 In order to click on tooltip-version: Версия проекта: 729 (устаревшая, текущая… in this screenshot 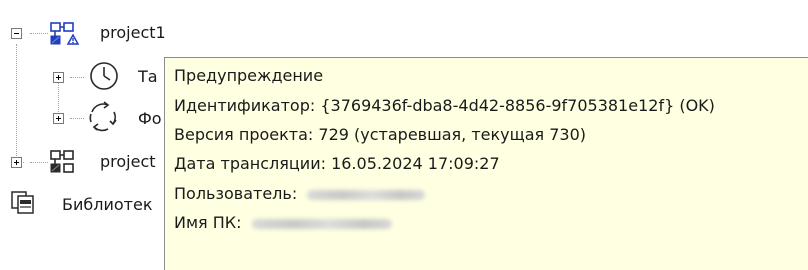, I will do `click(380, 134)`.